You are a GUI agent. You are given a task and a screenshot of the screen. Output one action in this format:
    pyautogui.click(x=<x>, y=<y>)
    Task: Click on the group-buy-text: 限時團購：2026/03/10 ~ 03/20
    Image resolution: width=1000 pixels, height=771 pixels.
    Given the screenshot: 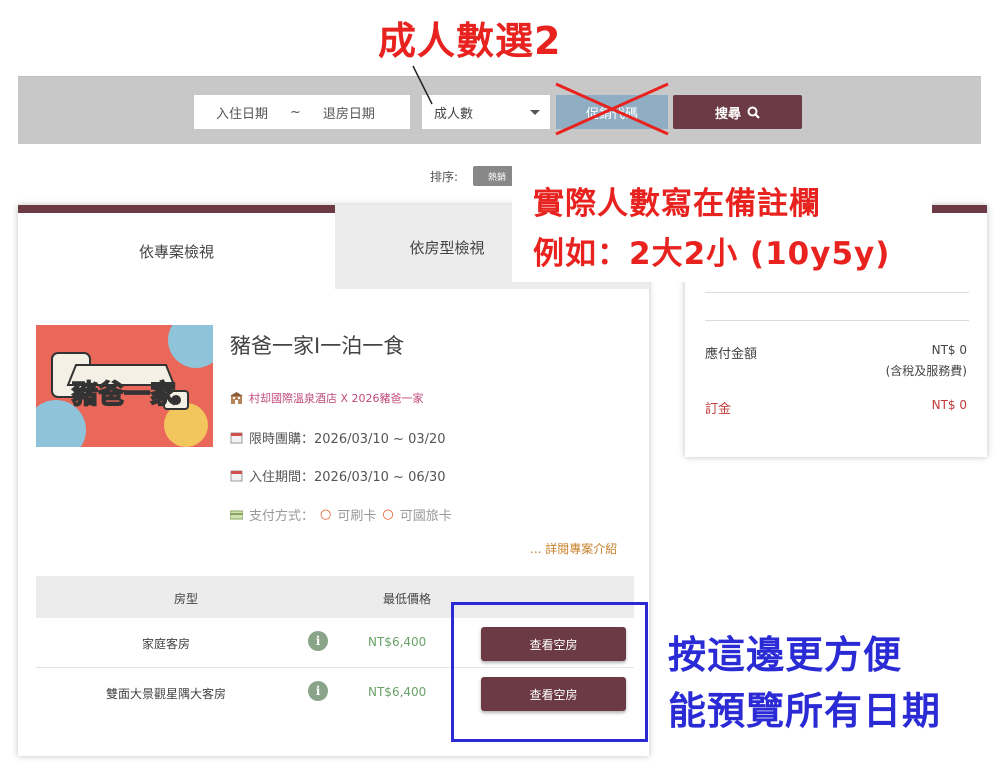 What is the action you would take?
    pyautogui.click(x=347, y=439)
    